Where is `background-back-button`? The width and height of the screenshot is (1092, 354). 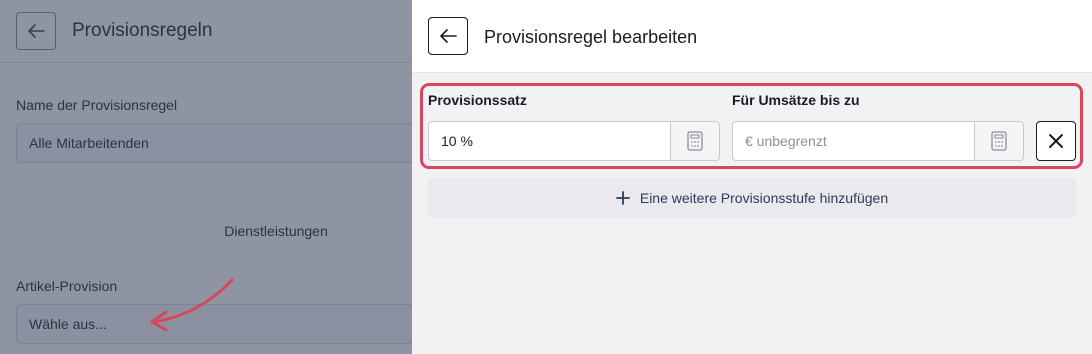 background-back-button is located at coordinates (36, 31).